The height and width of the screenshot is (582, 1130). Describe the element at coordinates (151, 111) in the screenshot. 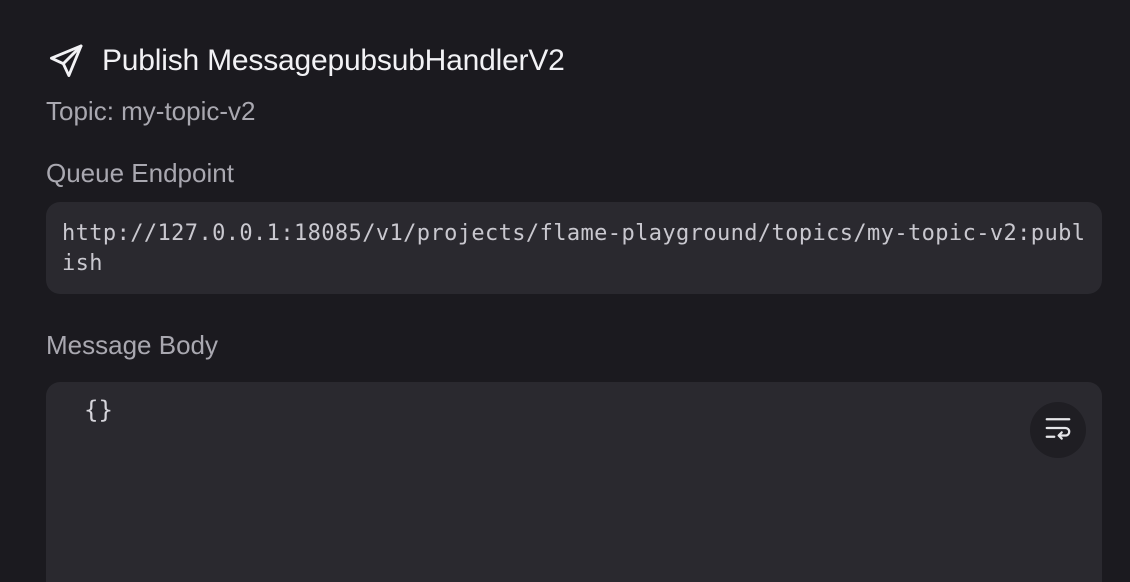

I see `topic-label: Topic: my-topic-v2` at that location.